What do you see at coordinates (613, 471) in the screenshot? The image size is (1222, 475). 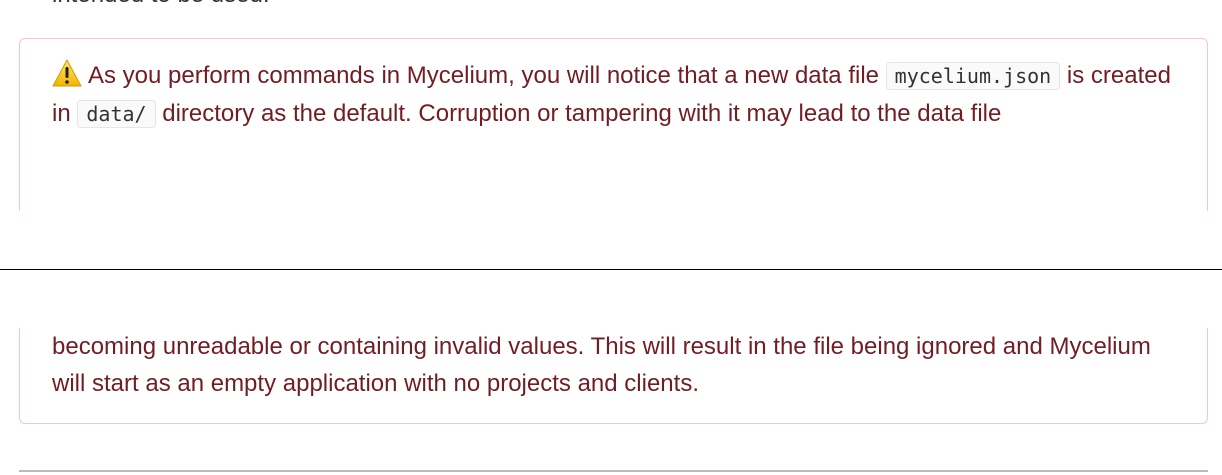 I see `horizontal-rule` at bounding box center [613, 471].